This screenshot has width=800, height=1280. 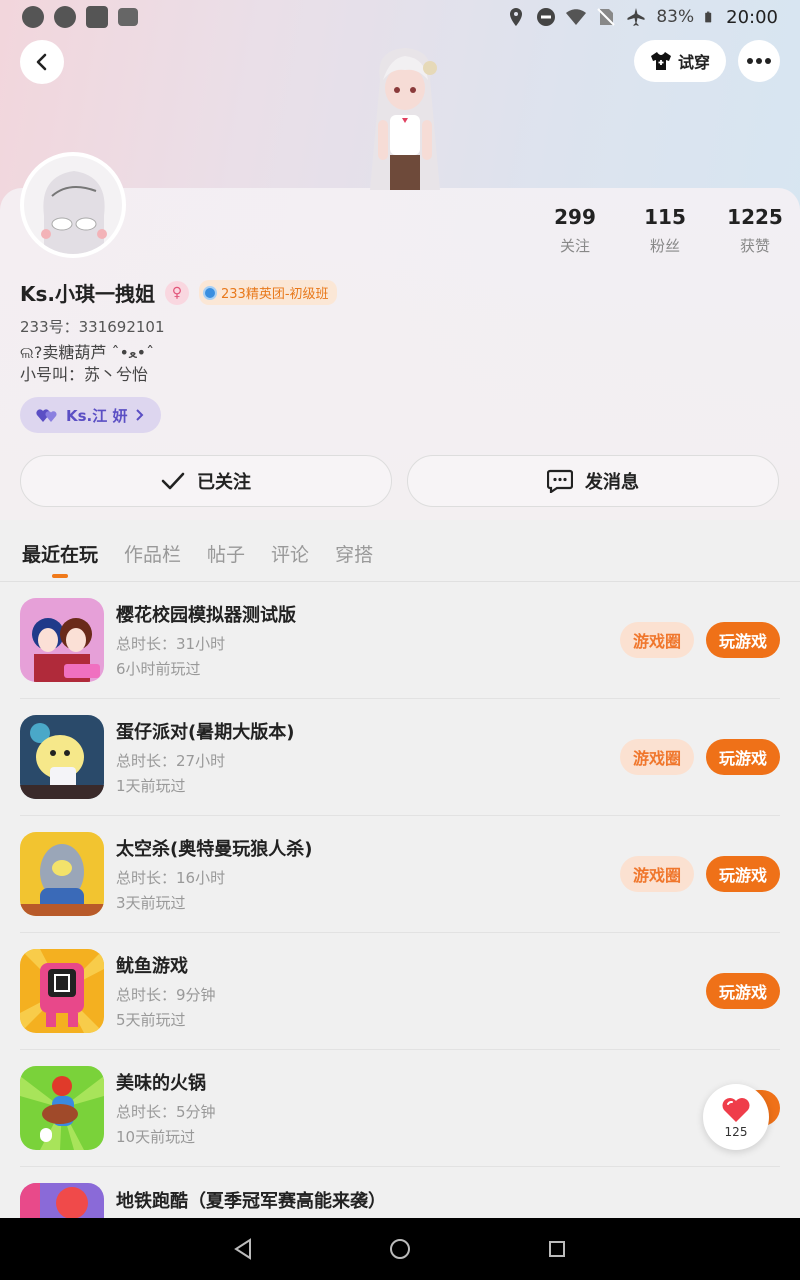 I want to click on stat-value: 1225, so click(x=755, y=217).